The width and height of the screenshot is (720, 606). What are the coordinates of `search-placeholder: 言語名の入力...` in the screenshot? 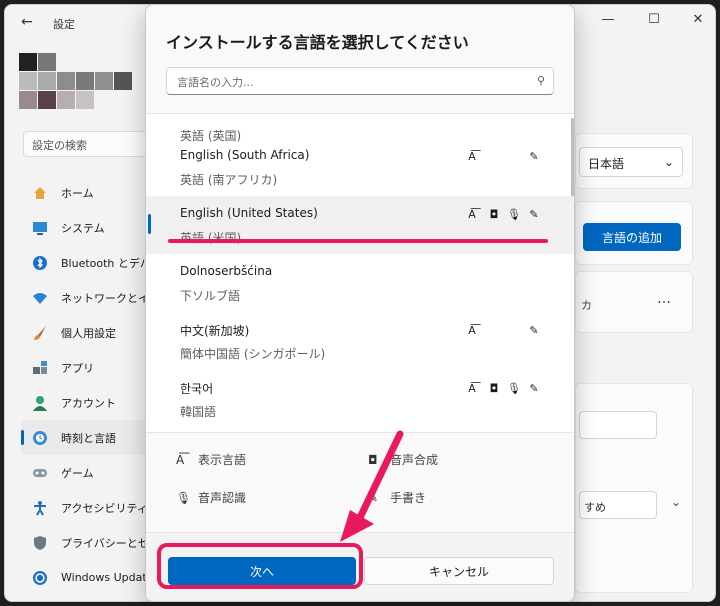 It's located at (215, 82).